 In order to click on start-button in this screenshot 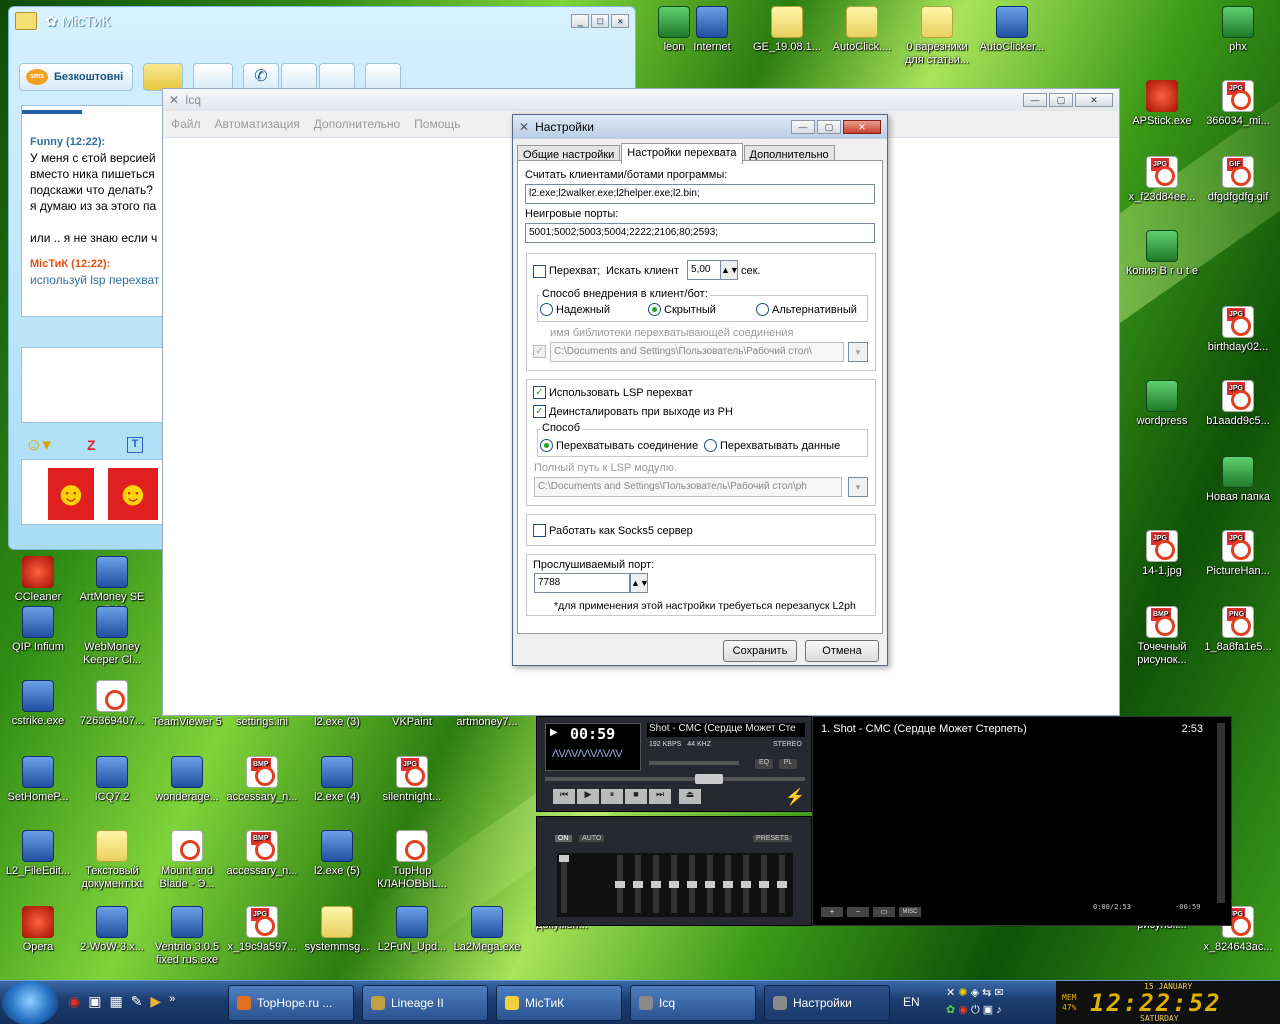, I will do `click(30, 1002)`.